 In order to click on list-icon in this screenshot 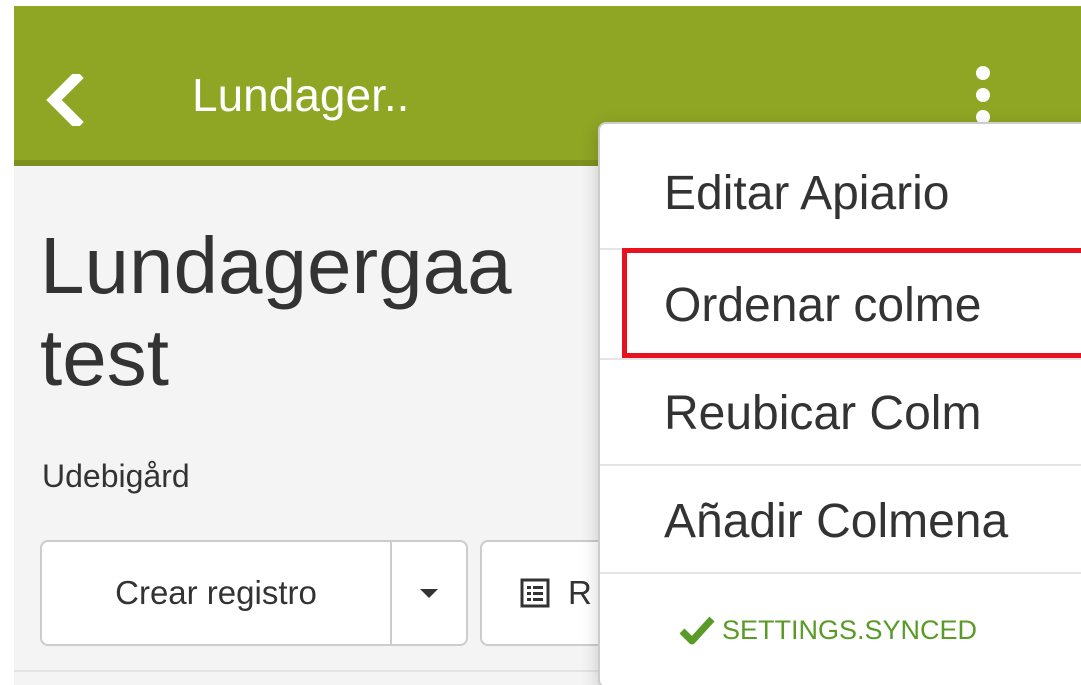, I will do `click(535, 593)`.